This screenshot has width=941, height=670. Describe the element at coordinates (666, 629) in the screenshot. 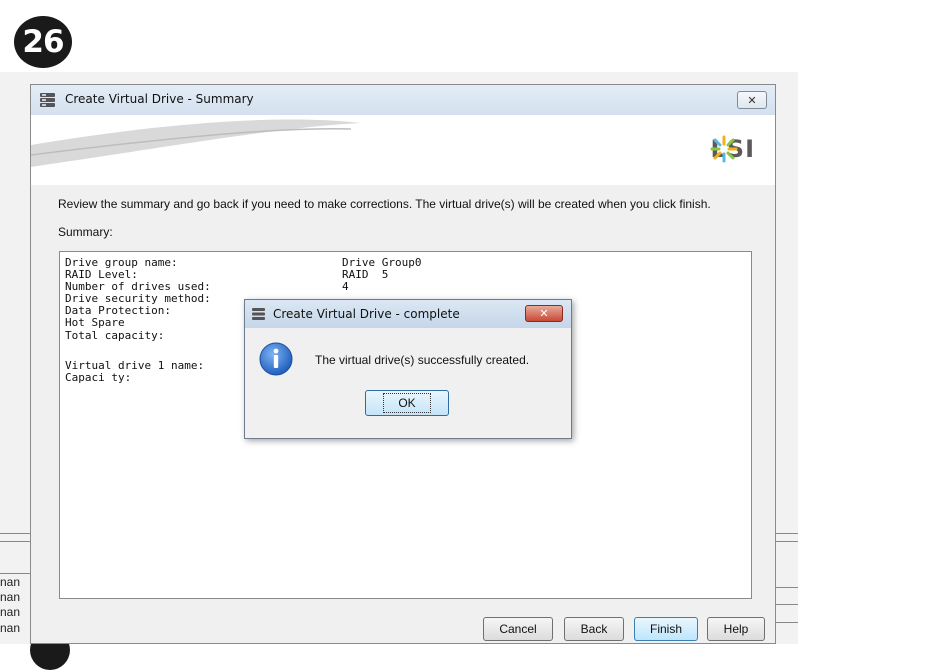

I see `finish-button: Finish` at that location.